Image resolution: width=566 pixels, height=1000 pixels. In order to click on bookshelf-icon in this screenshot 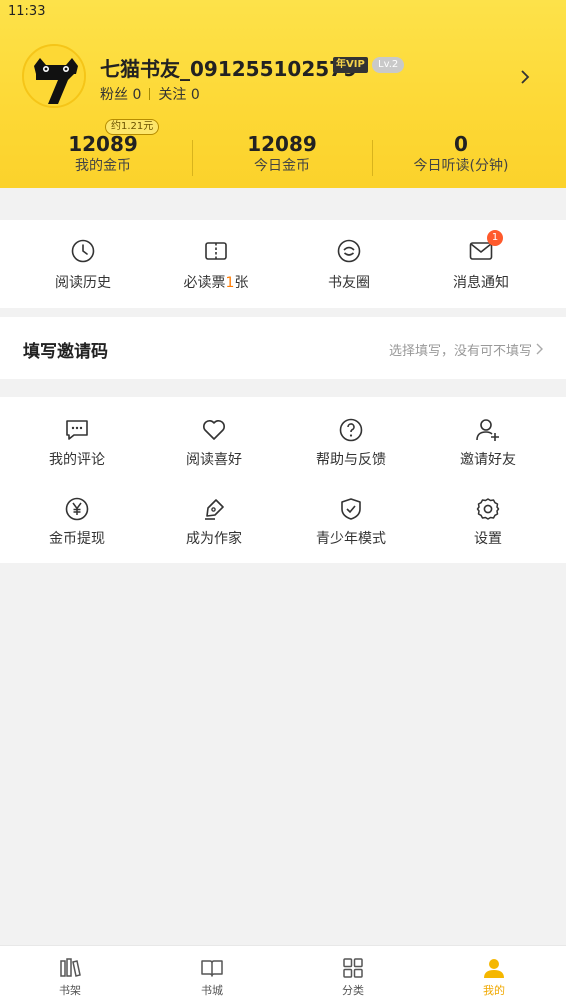, I will do `click(70, 967)`.